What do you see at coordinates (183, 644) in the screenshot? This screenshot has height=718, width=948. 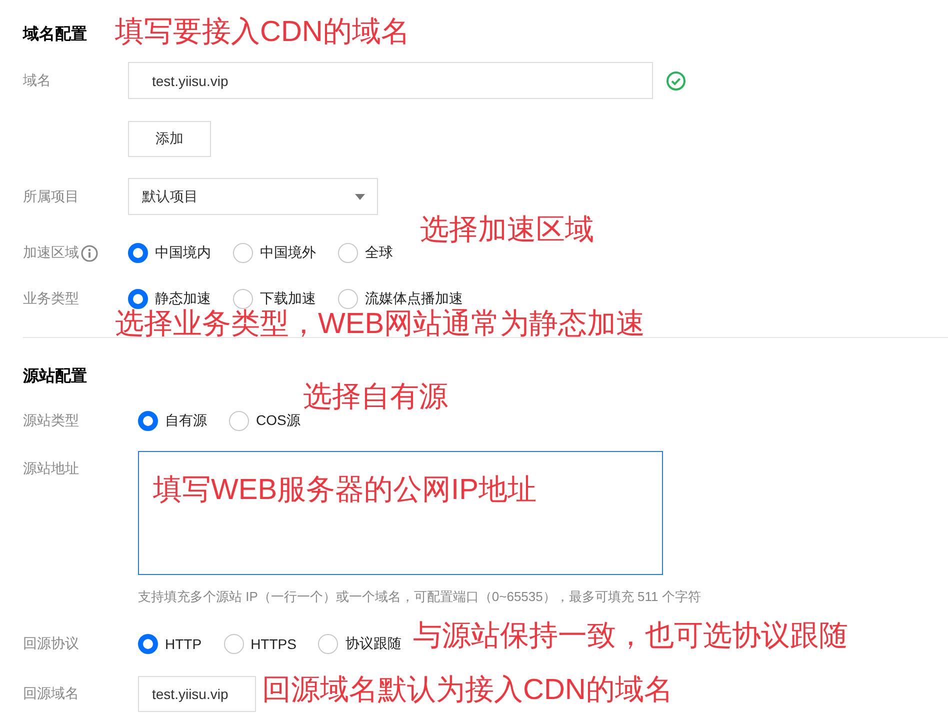 I see `option-label: HTTP` at bounding box center [183, 644].